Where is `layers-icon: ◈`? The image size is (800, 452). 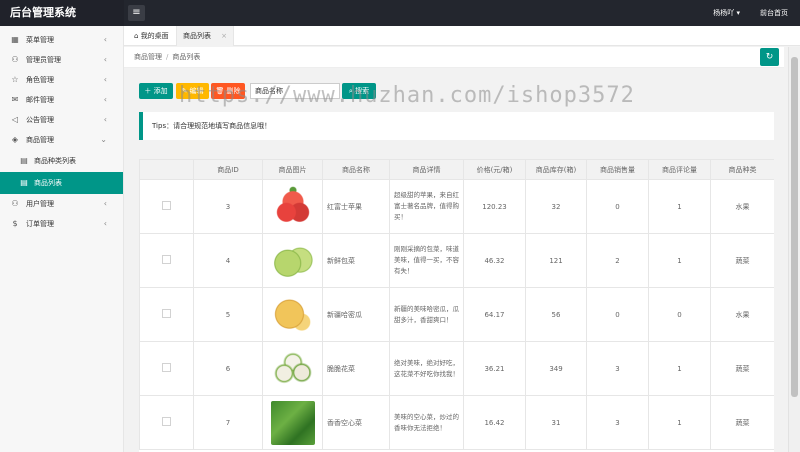
layers-icon: ◈ is located at coordinates (15, 139).